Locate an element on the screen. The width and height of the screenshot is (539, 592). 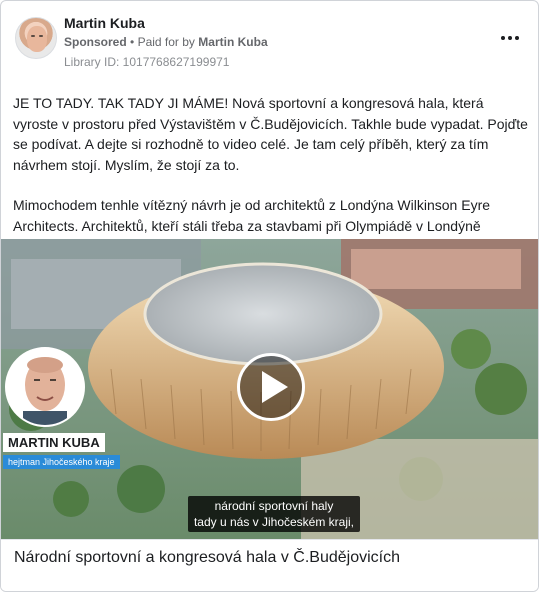
page-avatar is located at coordinates (36, 38).